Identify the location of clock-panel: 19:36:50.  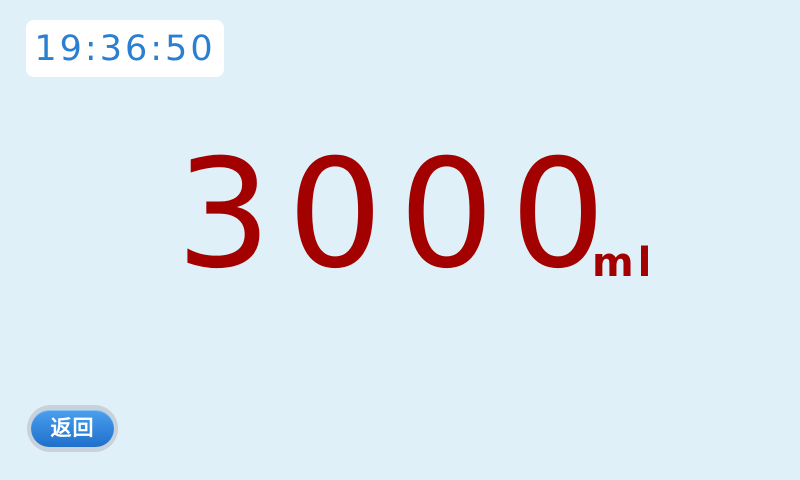
(125, 48).